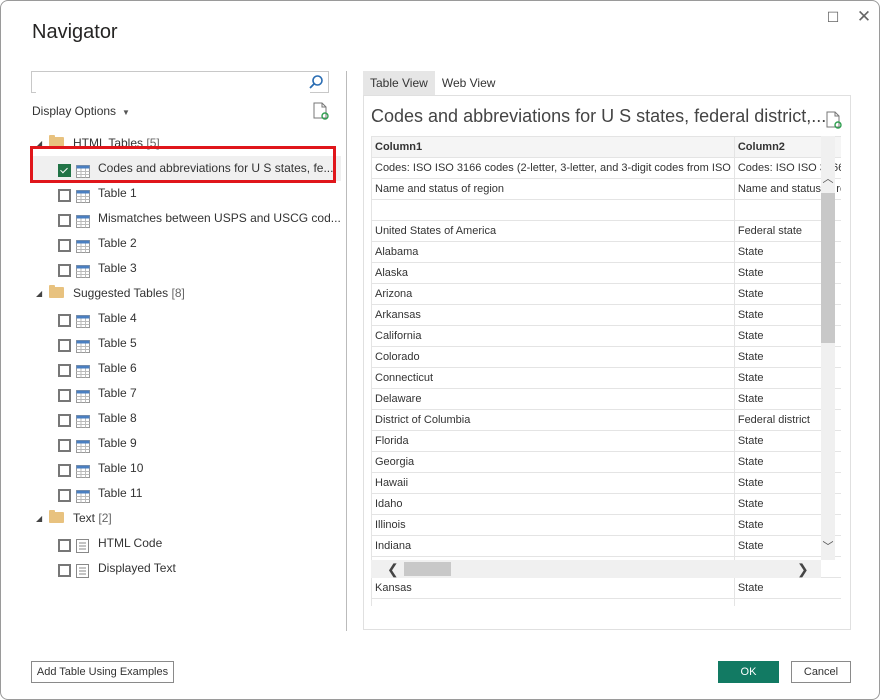 This screenshot has height=700, width=880. I want to click on tree-item-label: Table 3, so click(117, 268).